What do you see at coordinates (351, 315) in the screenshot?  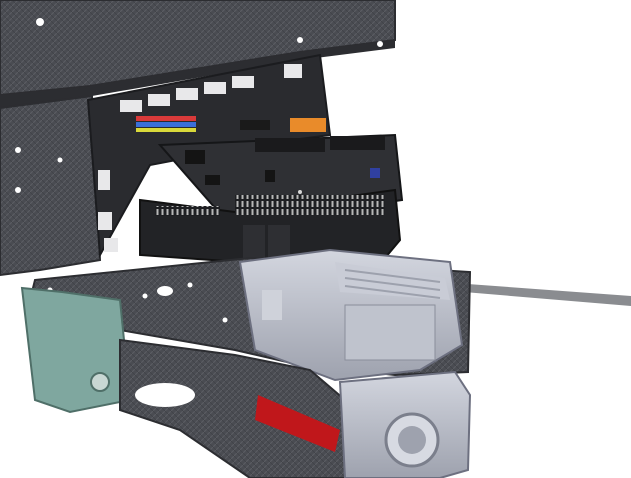 I see `motor-housing` at bounding box center [351, 315].